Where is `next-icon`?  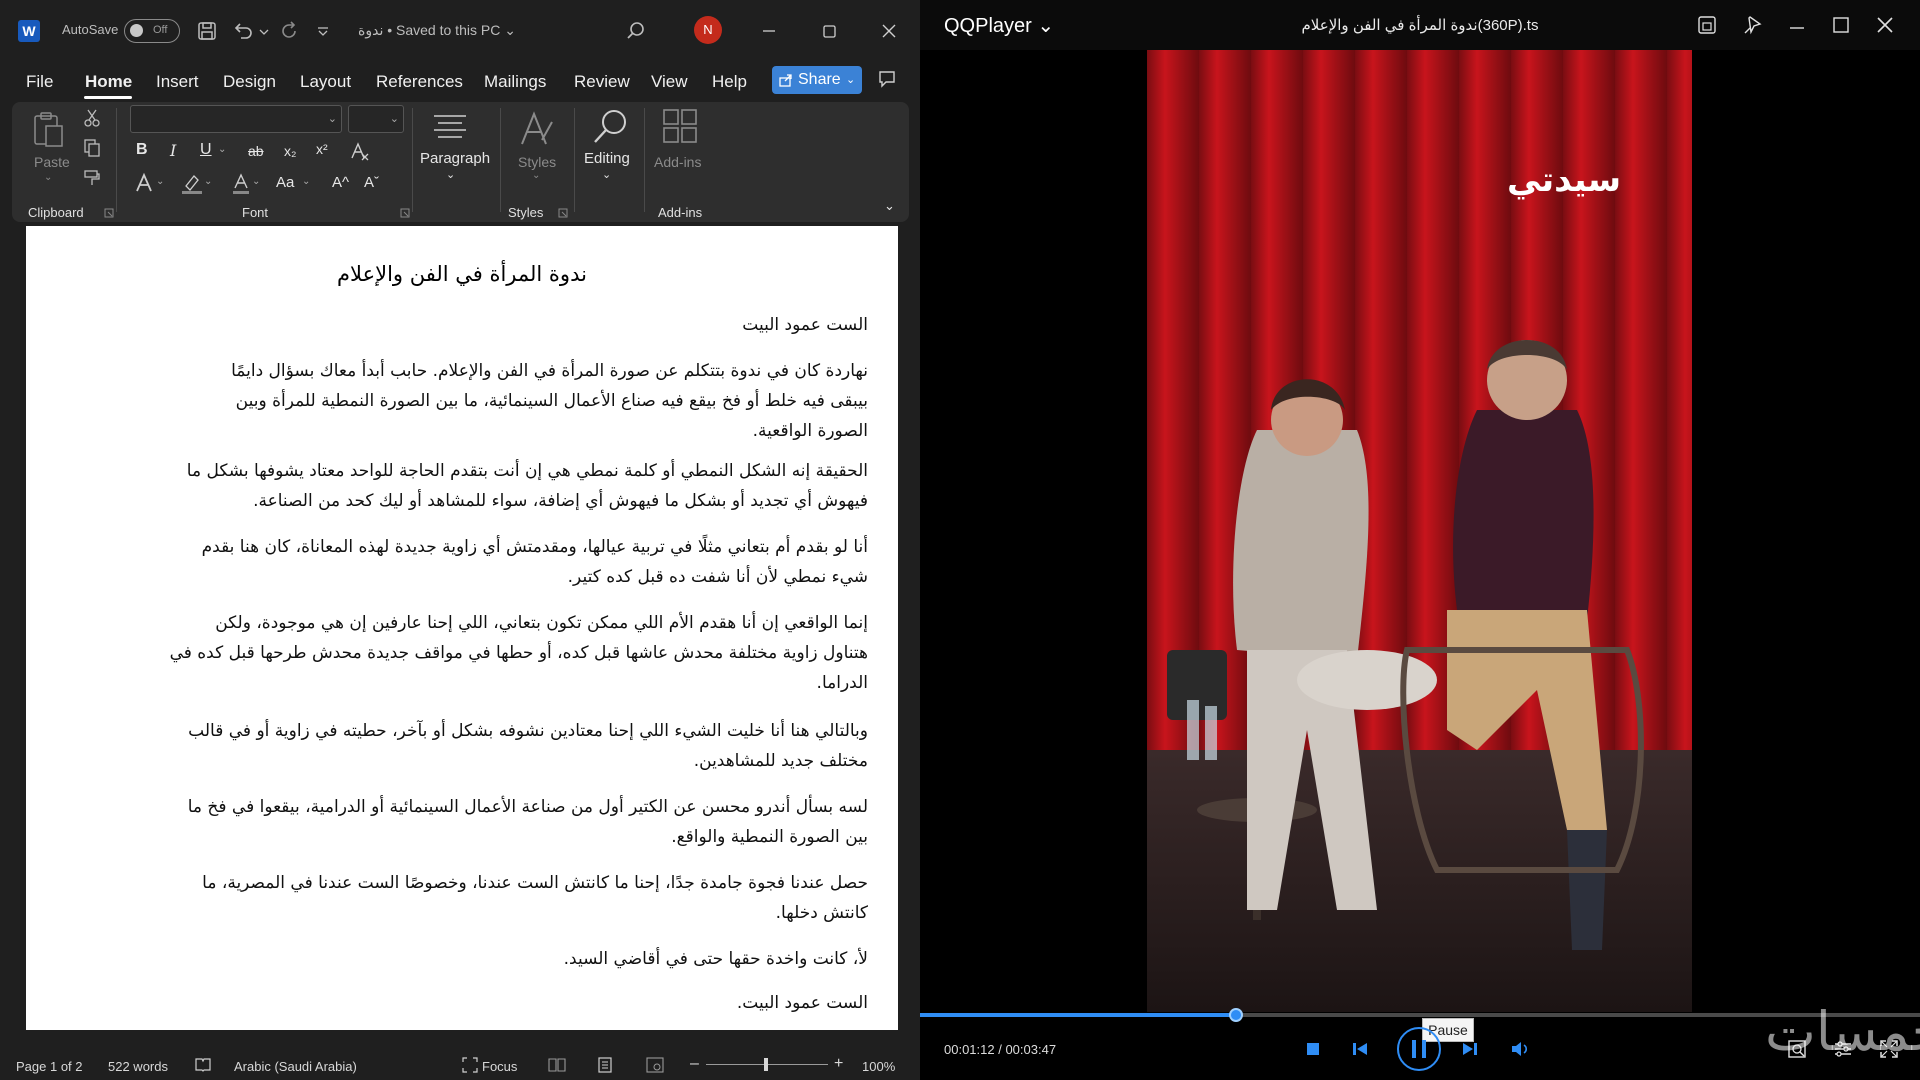
next-icon is located at coordinates (1470, 1049).